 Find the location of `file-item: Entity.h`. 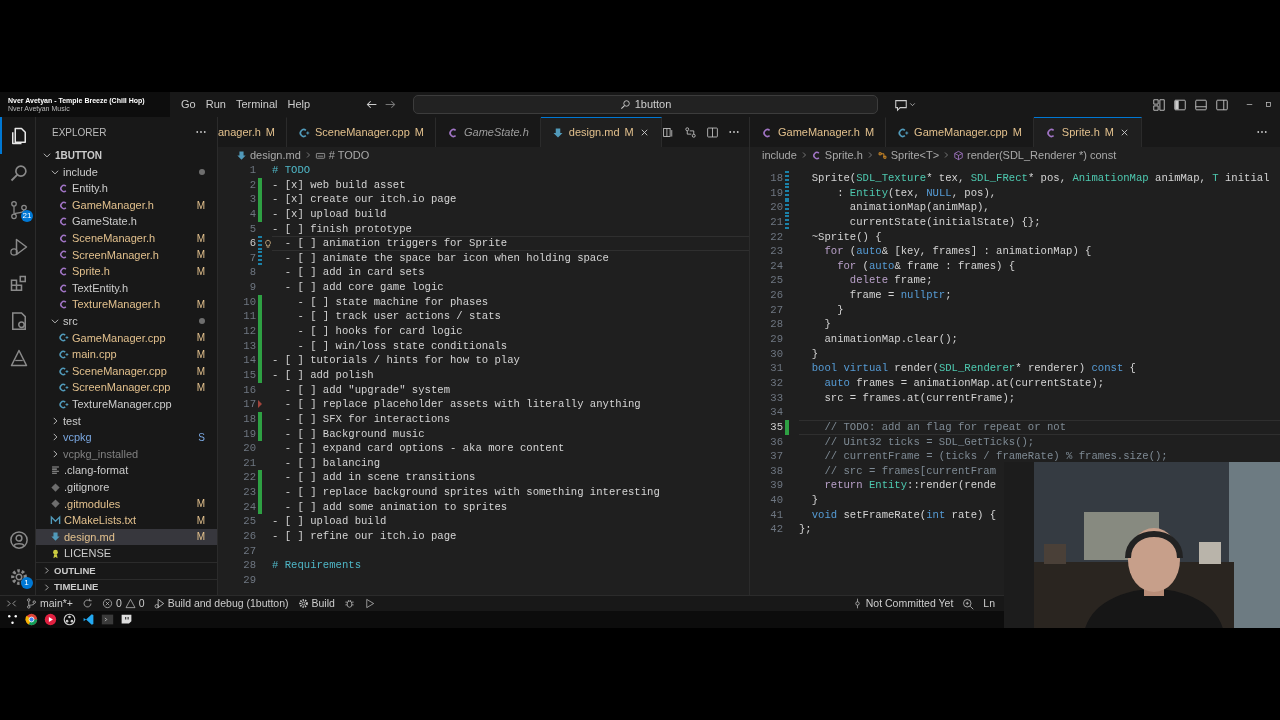

file-item: Entity.h is located at coordinates (126, 188).